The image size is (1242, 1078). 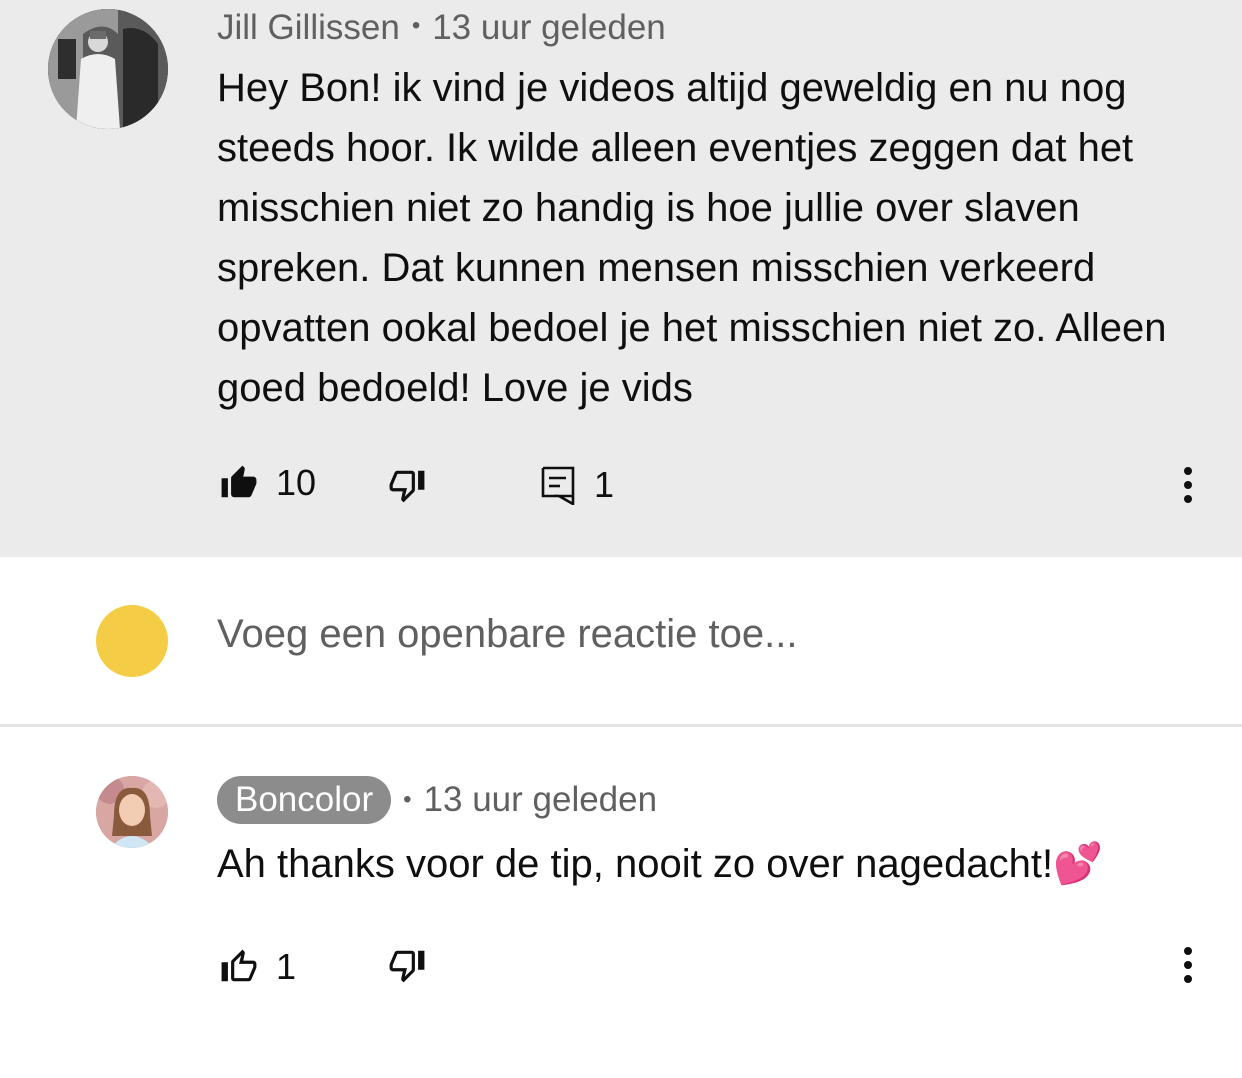 What do you see at coordinates (577, 485) in the screenshot?
I see `reply-button: 1` at bounding box center [577, 485].